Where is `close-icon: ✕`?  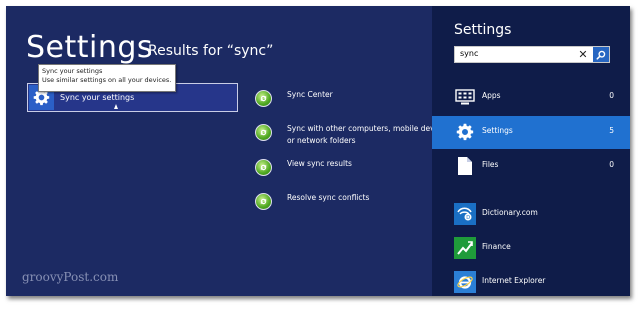
close-icon: ✕ is located at coordinates (583, 55).